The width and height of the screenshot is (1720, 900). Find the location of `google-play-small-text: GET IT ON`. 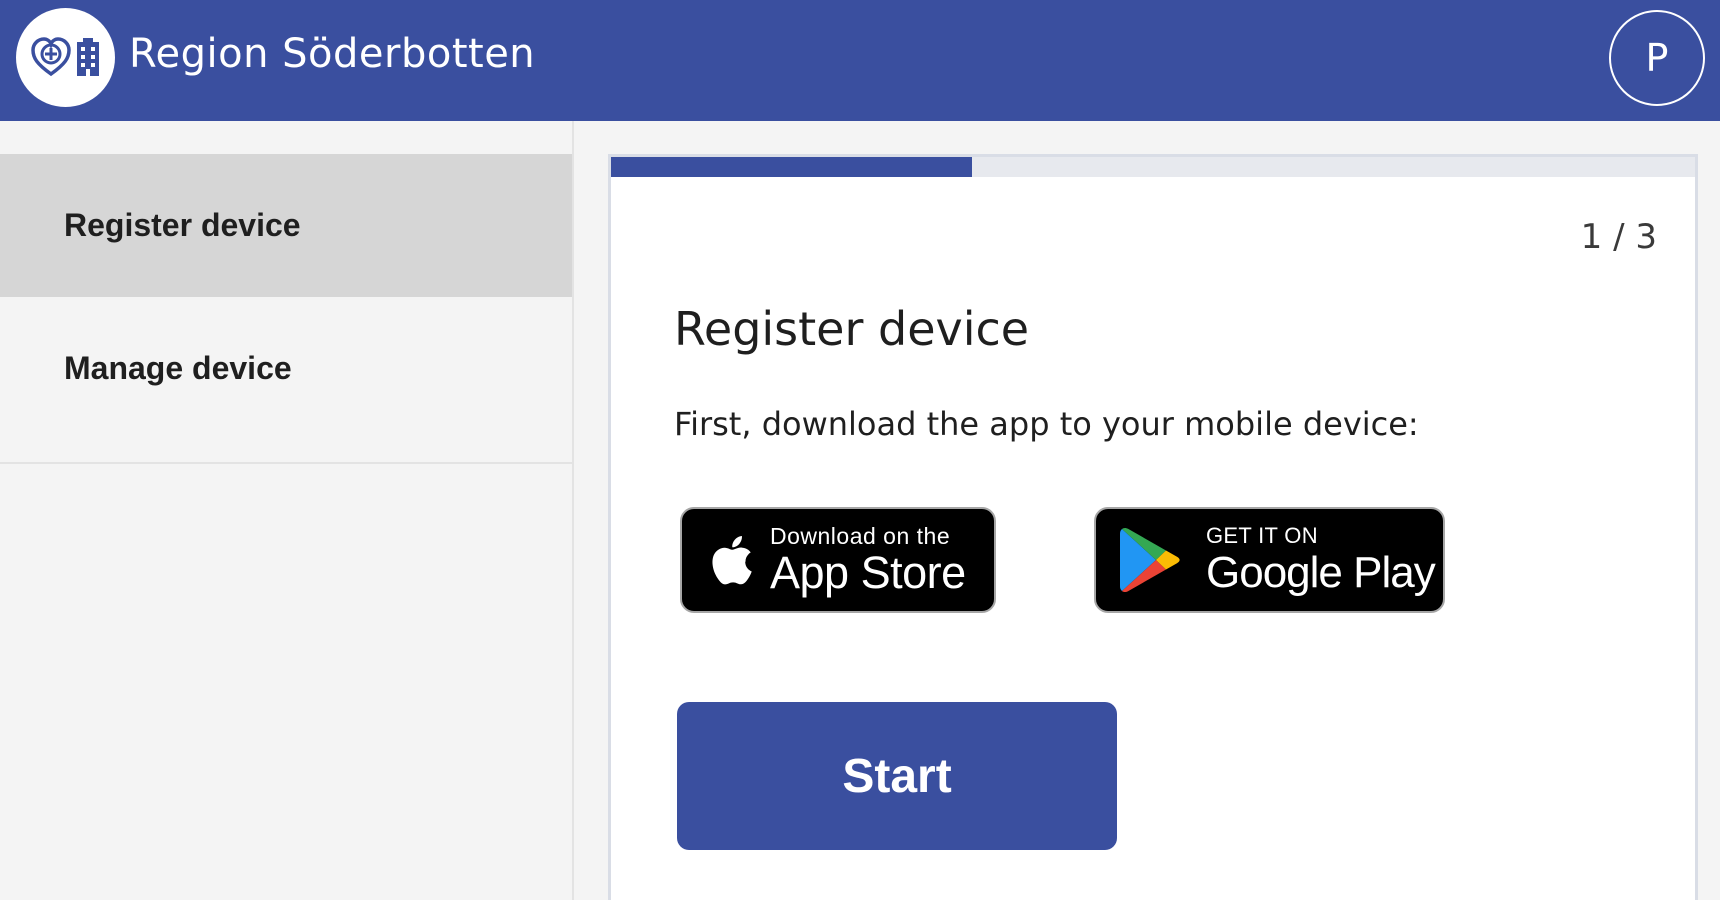

google-play-small-text: GET IT ON is located at coordinates (1262, 535).